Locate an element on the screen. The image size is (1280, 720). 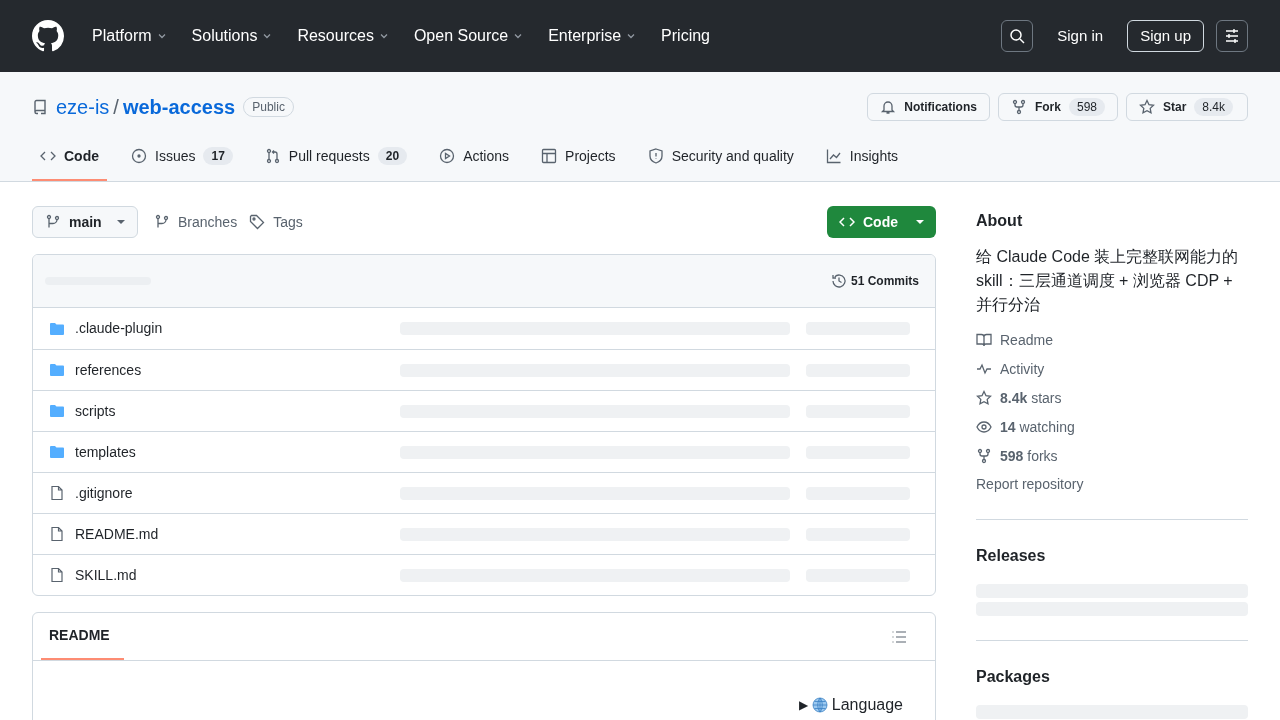
repo-icon is located at coordinates (40, 107).